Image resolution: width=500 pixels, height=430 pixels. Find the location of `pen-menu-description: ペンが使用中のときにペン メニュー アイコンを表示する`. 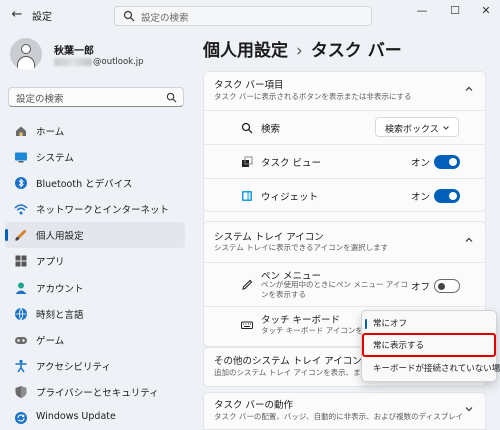

pen-menu-description: ペンが使用中のときにペン メニュー アイコンを表示する is located at coordinates (334, 289).